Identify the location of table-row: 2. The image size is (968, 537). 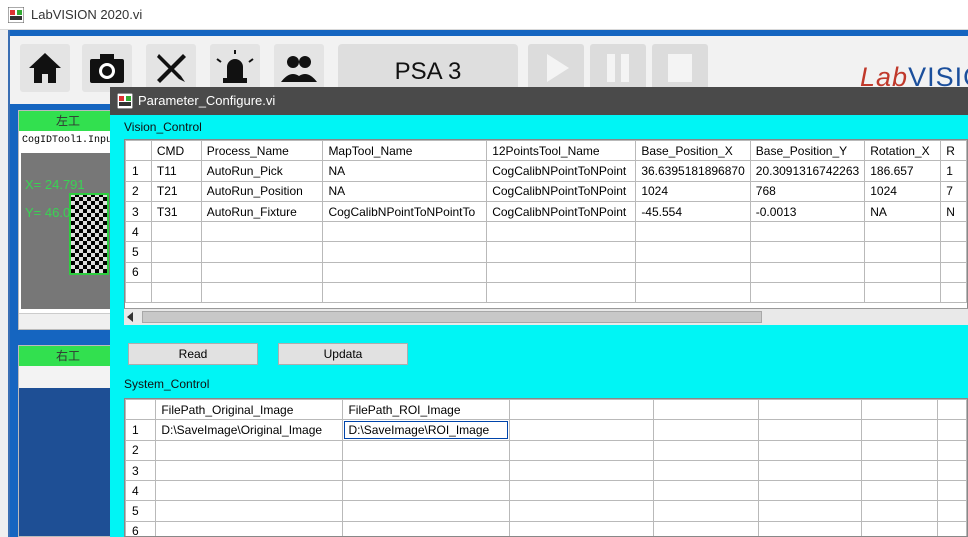
(546, 450).